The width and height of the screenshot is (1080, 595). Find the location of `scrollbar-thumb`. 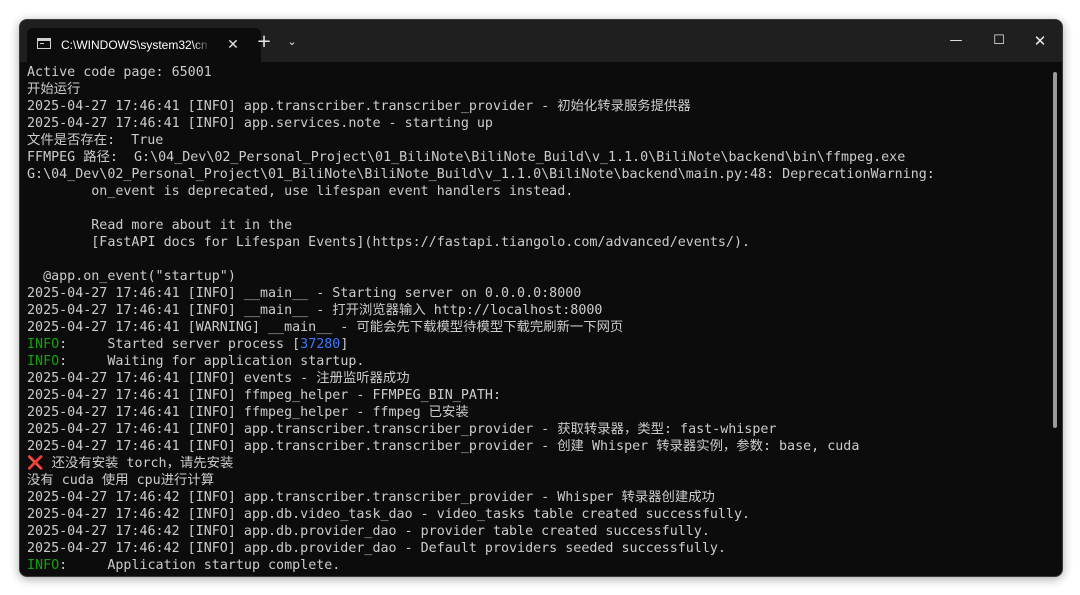

scrollbar-thumb is located at coordinates (1055, 250).